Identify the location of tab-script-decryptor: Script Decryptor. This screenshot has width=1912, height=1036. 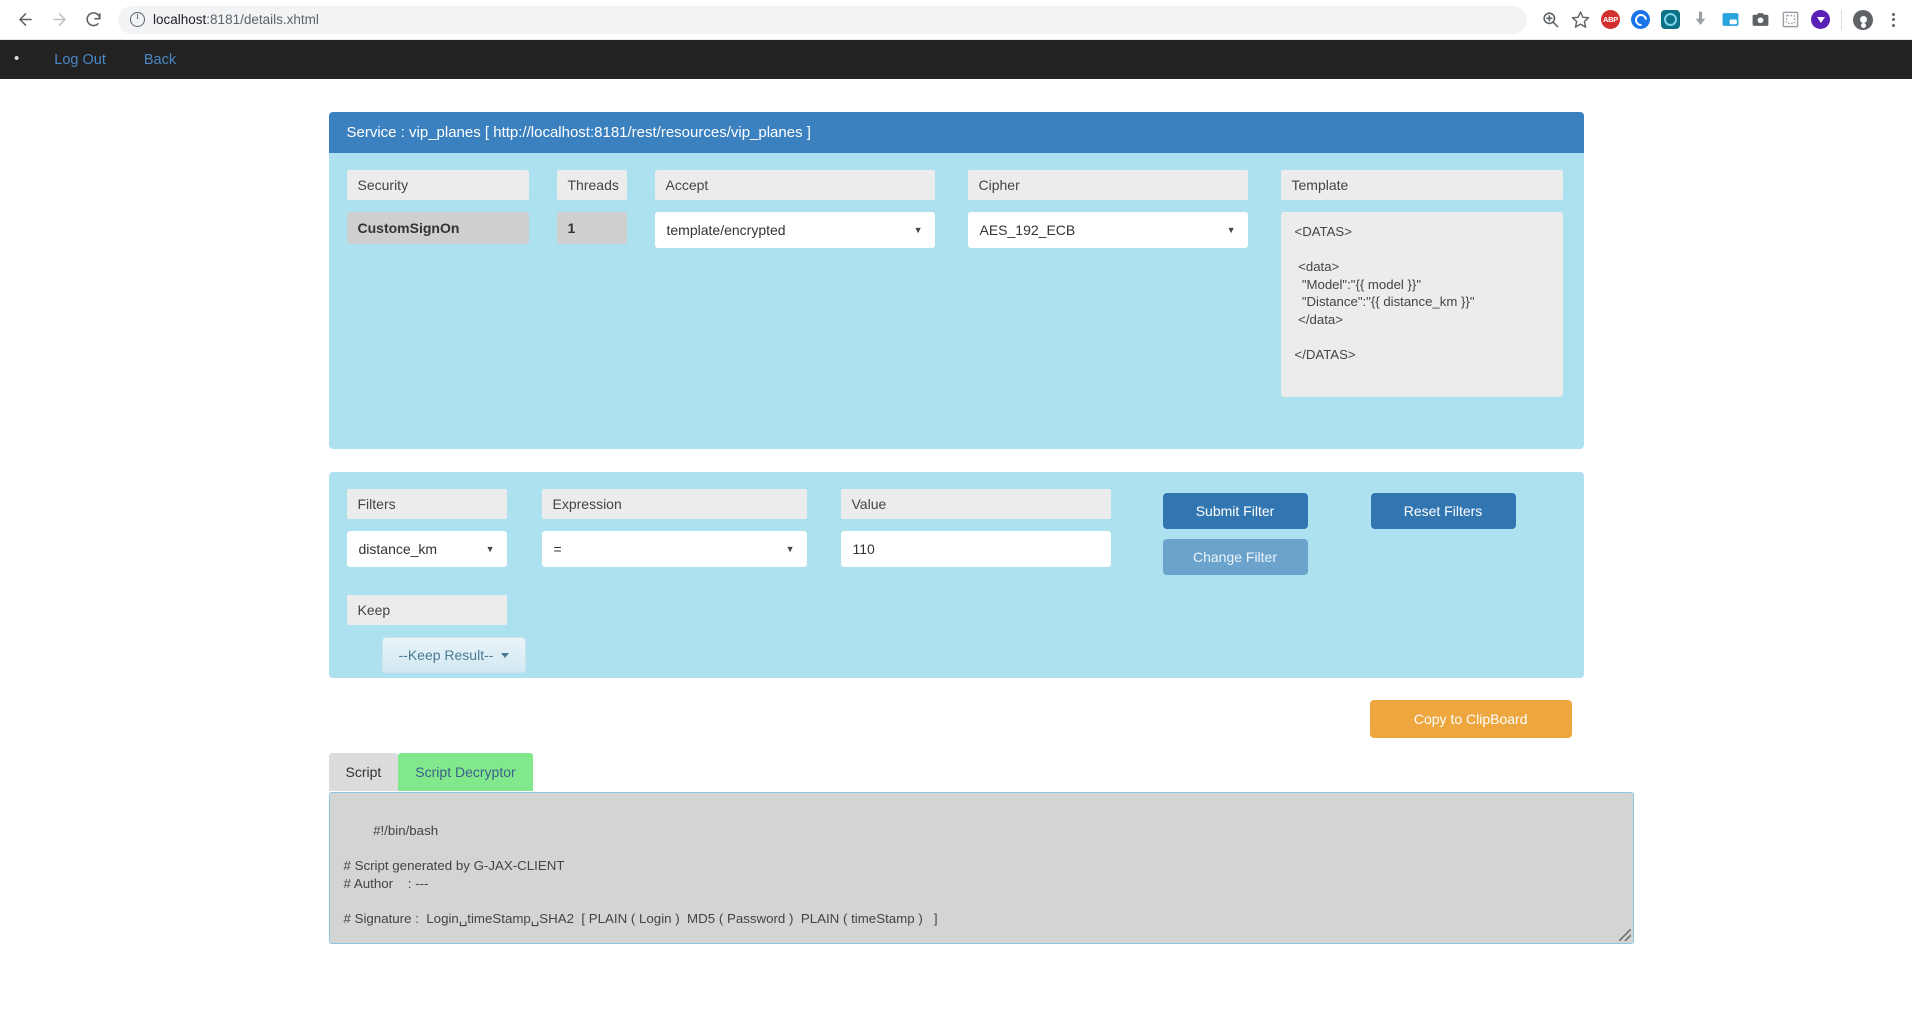
(465, 772).